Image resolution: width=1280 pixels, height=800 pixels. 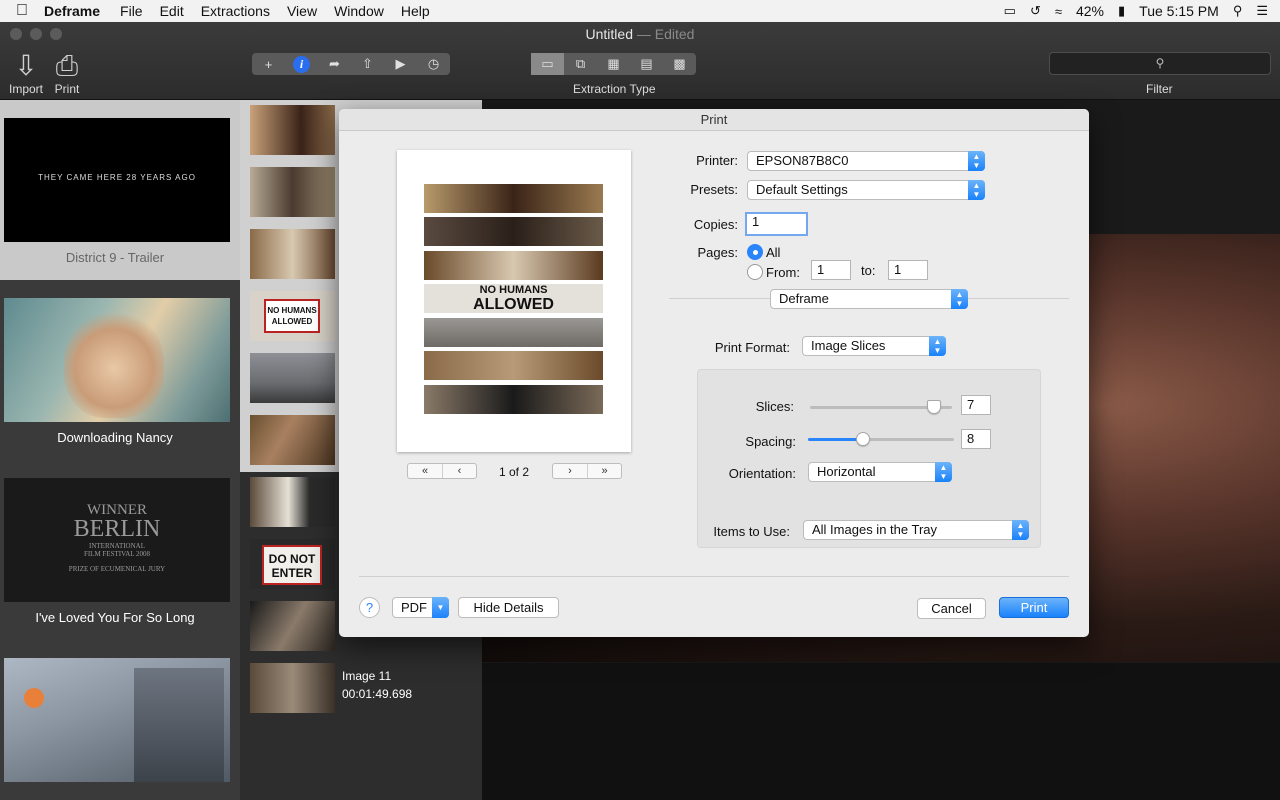 I want to click on orientation-popup: Horizontal ▲ ▼, so click(x=880, y=472).